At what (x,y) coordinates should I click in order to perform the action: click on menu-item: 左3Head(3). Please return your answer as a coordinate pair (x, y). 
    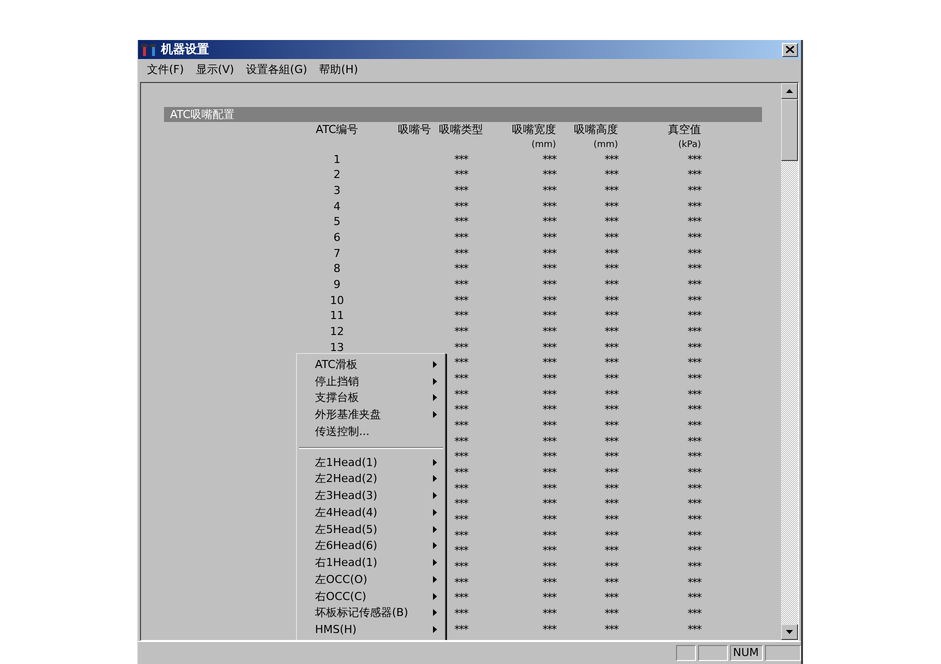
    Looking at the image, I should click on (371, 495).